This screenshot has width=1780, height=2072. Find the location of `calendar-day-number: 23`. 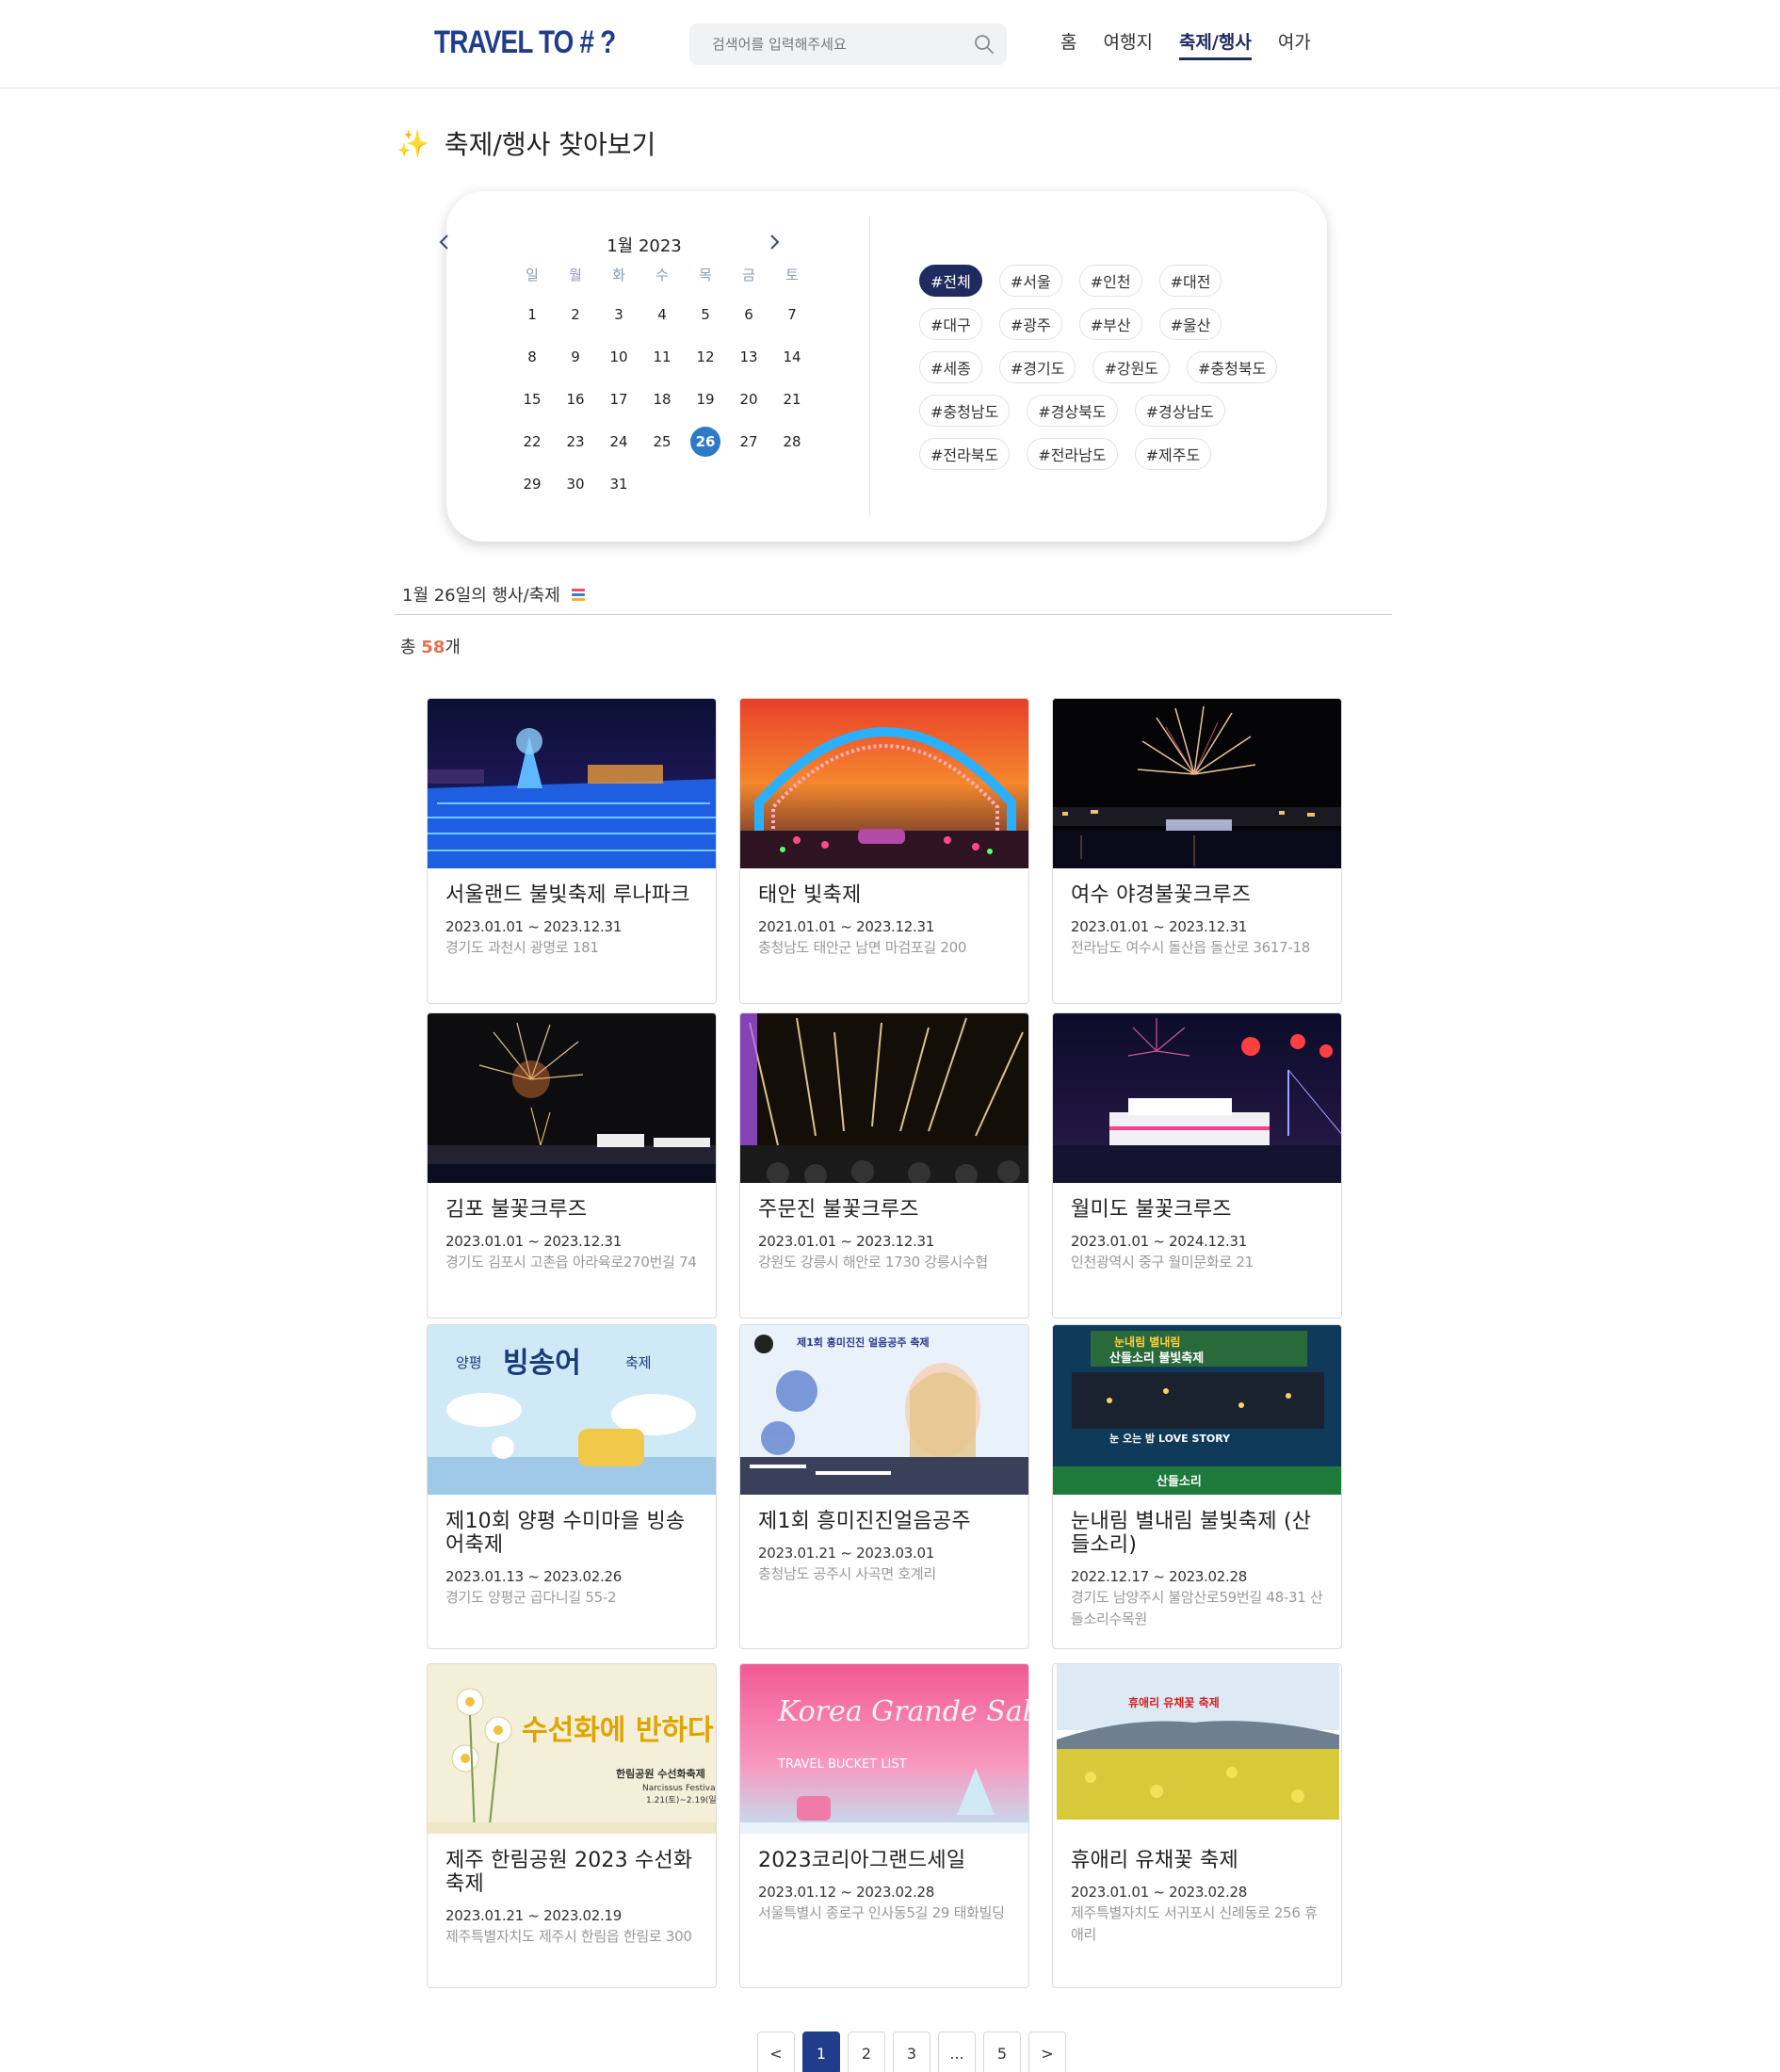

calendar-day-number: 23 is located at coordinates (575, 441).